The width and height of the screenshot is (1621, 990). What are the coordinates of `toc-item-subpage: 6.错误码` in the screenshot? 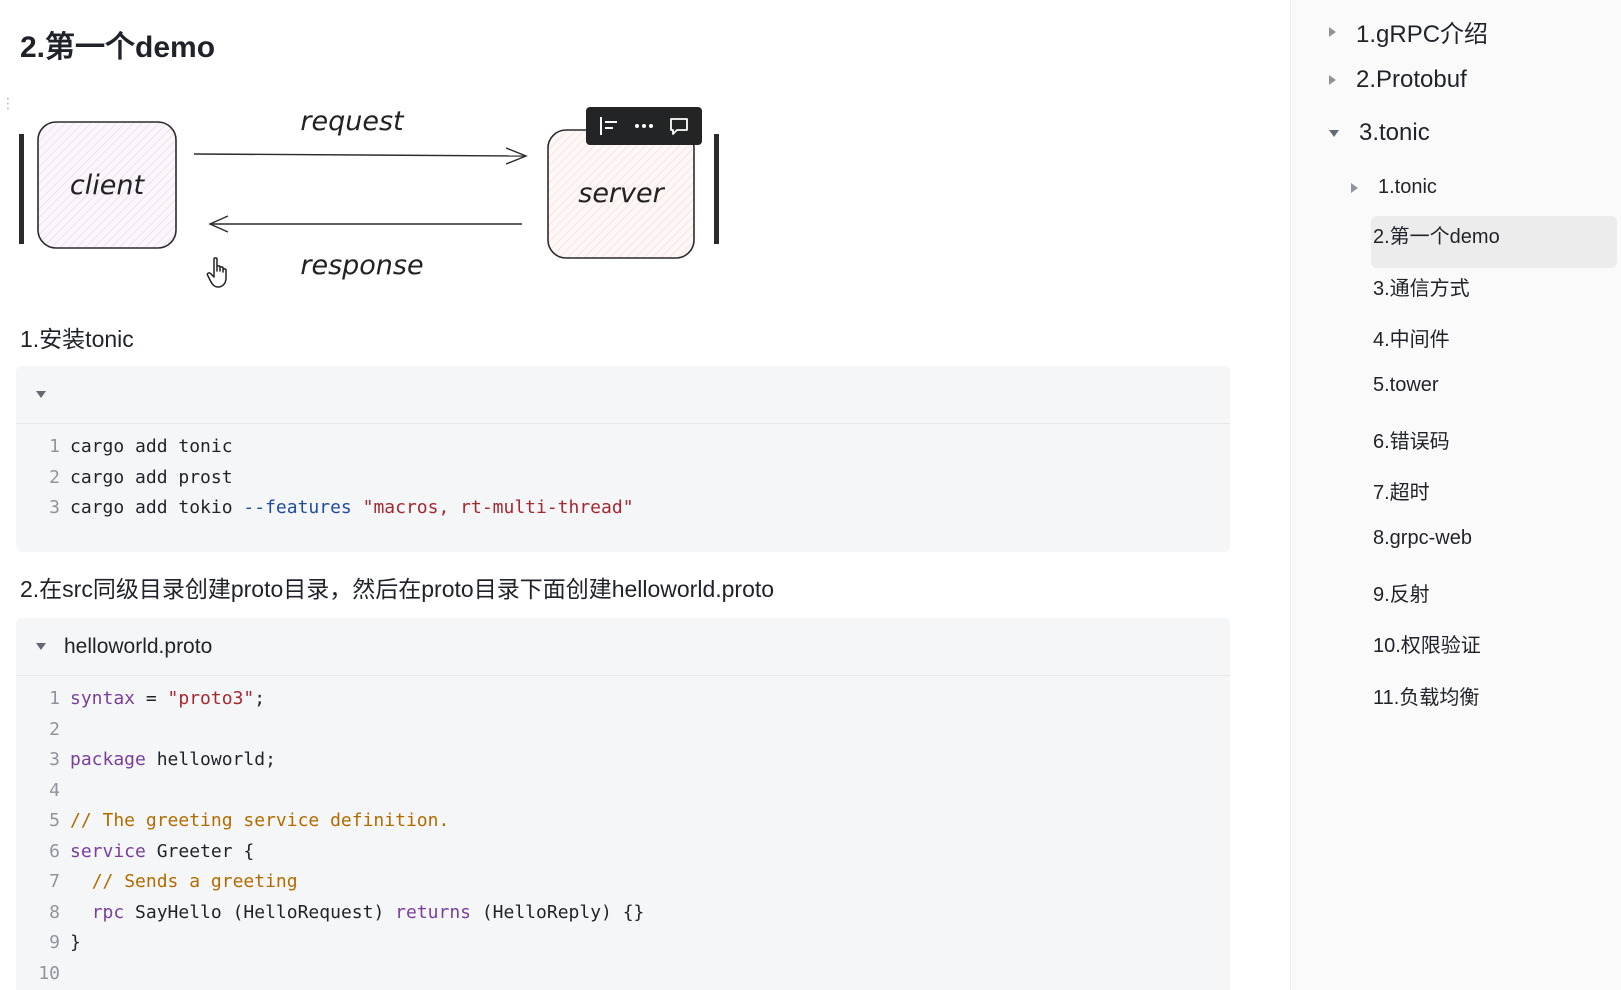 It's located at (1411, 439).